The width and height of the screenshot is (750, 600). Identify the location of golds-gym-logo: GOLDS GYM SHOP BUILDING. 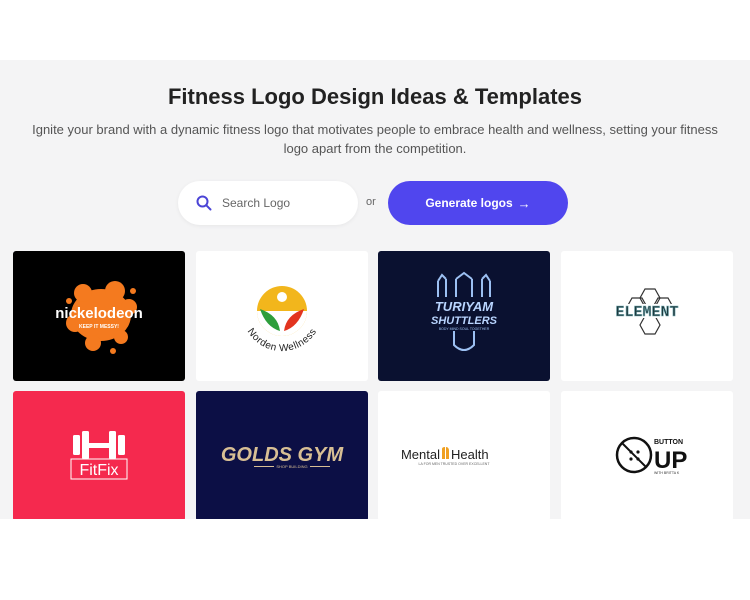
(283, 456).